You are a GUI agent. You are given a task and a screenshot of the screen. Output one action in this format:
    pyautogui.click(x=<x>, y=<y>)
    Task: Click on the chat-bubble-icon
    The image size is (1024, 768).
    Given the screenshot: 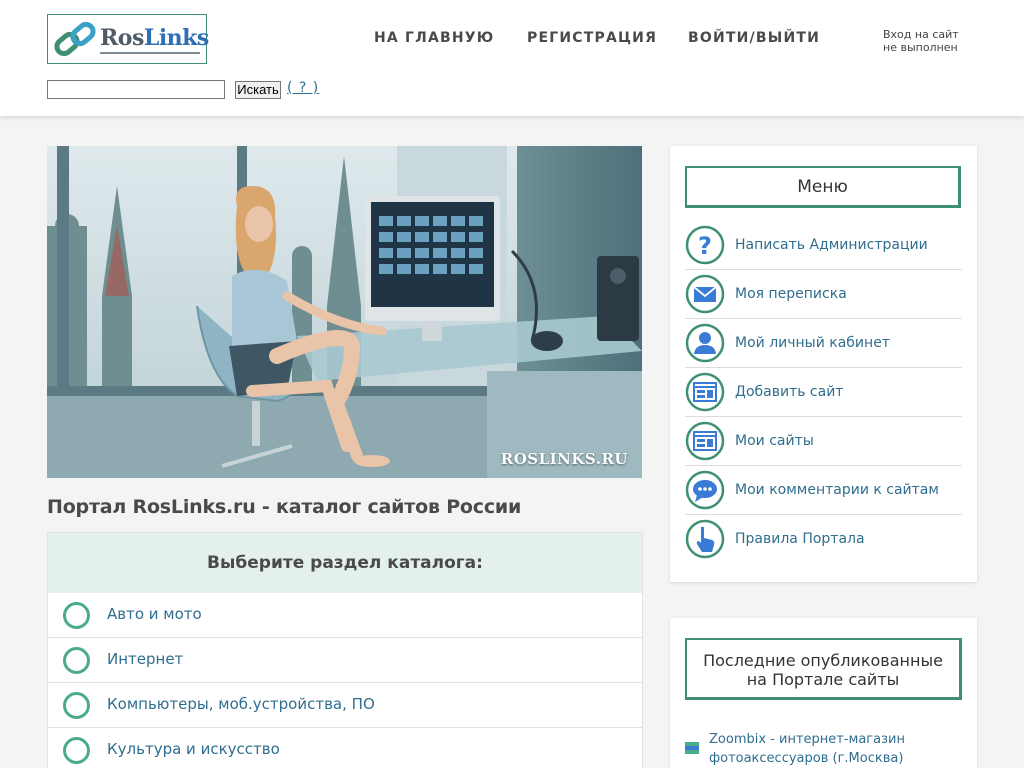 What is the action you would take?
    pyautogui.click(x=705, y=490)
    